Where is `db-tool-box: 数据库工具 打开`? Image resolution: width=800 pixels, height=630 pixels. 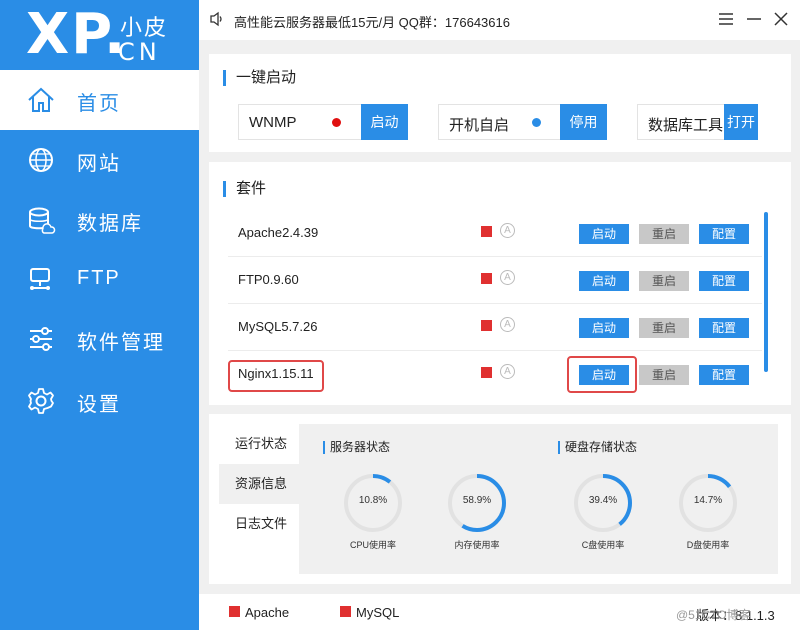 db-tool-box: 数据库工具 打开 is located at coordinates (697, 122).